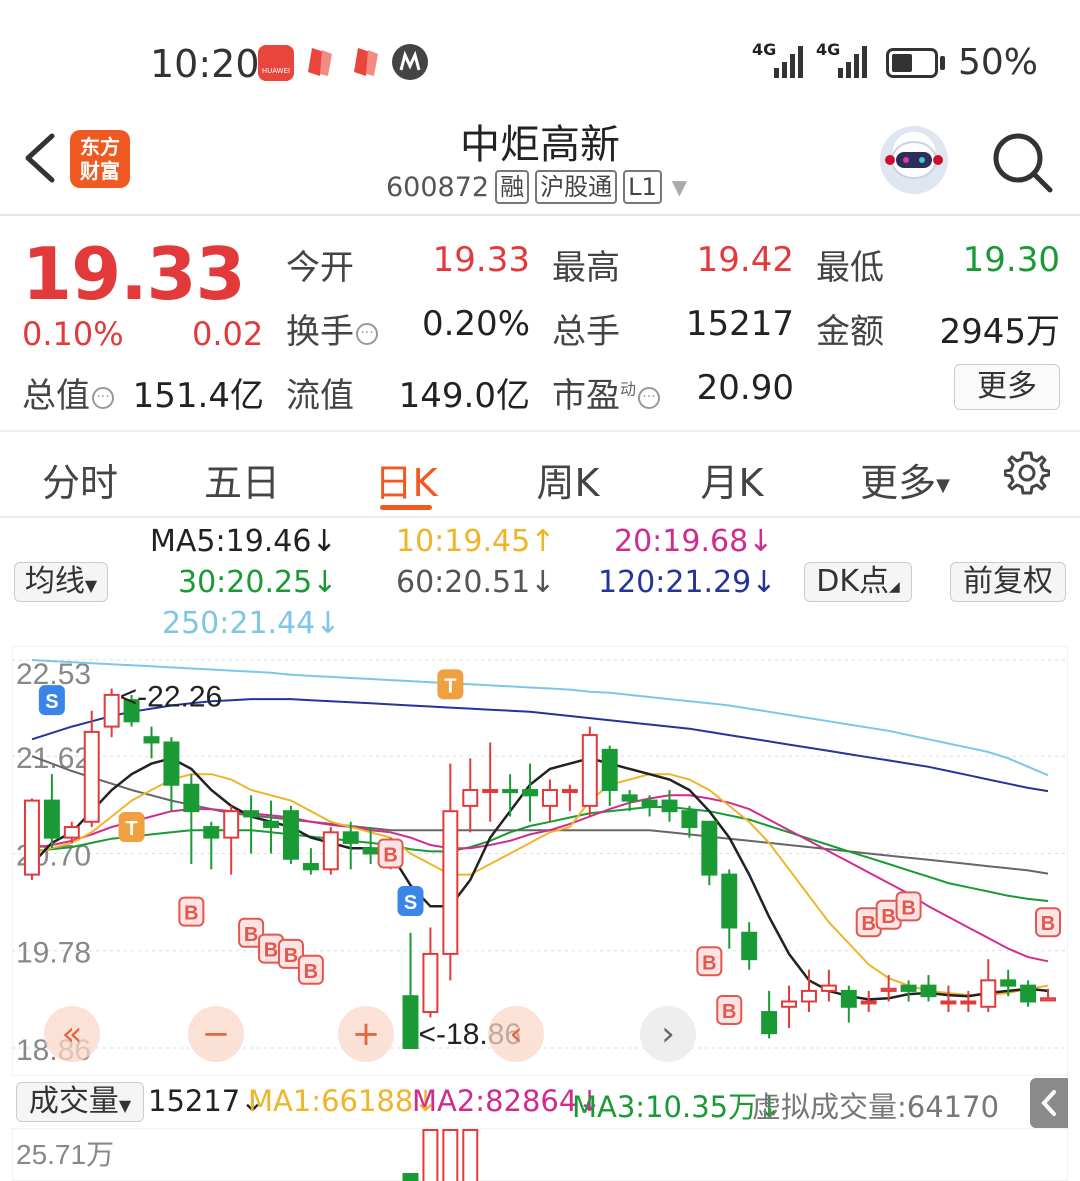 The image size is (1080, 1181). I want to click on market-cap-label: 总值 ···, so click(68, 392).